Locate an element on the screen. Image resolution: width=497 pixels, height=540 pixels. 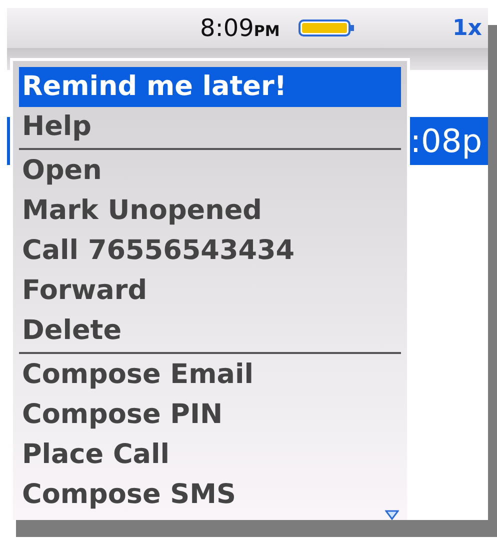
menu-item: Open is located at coordinates (210, 171).